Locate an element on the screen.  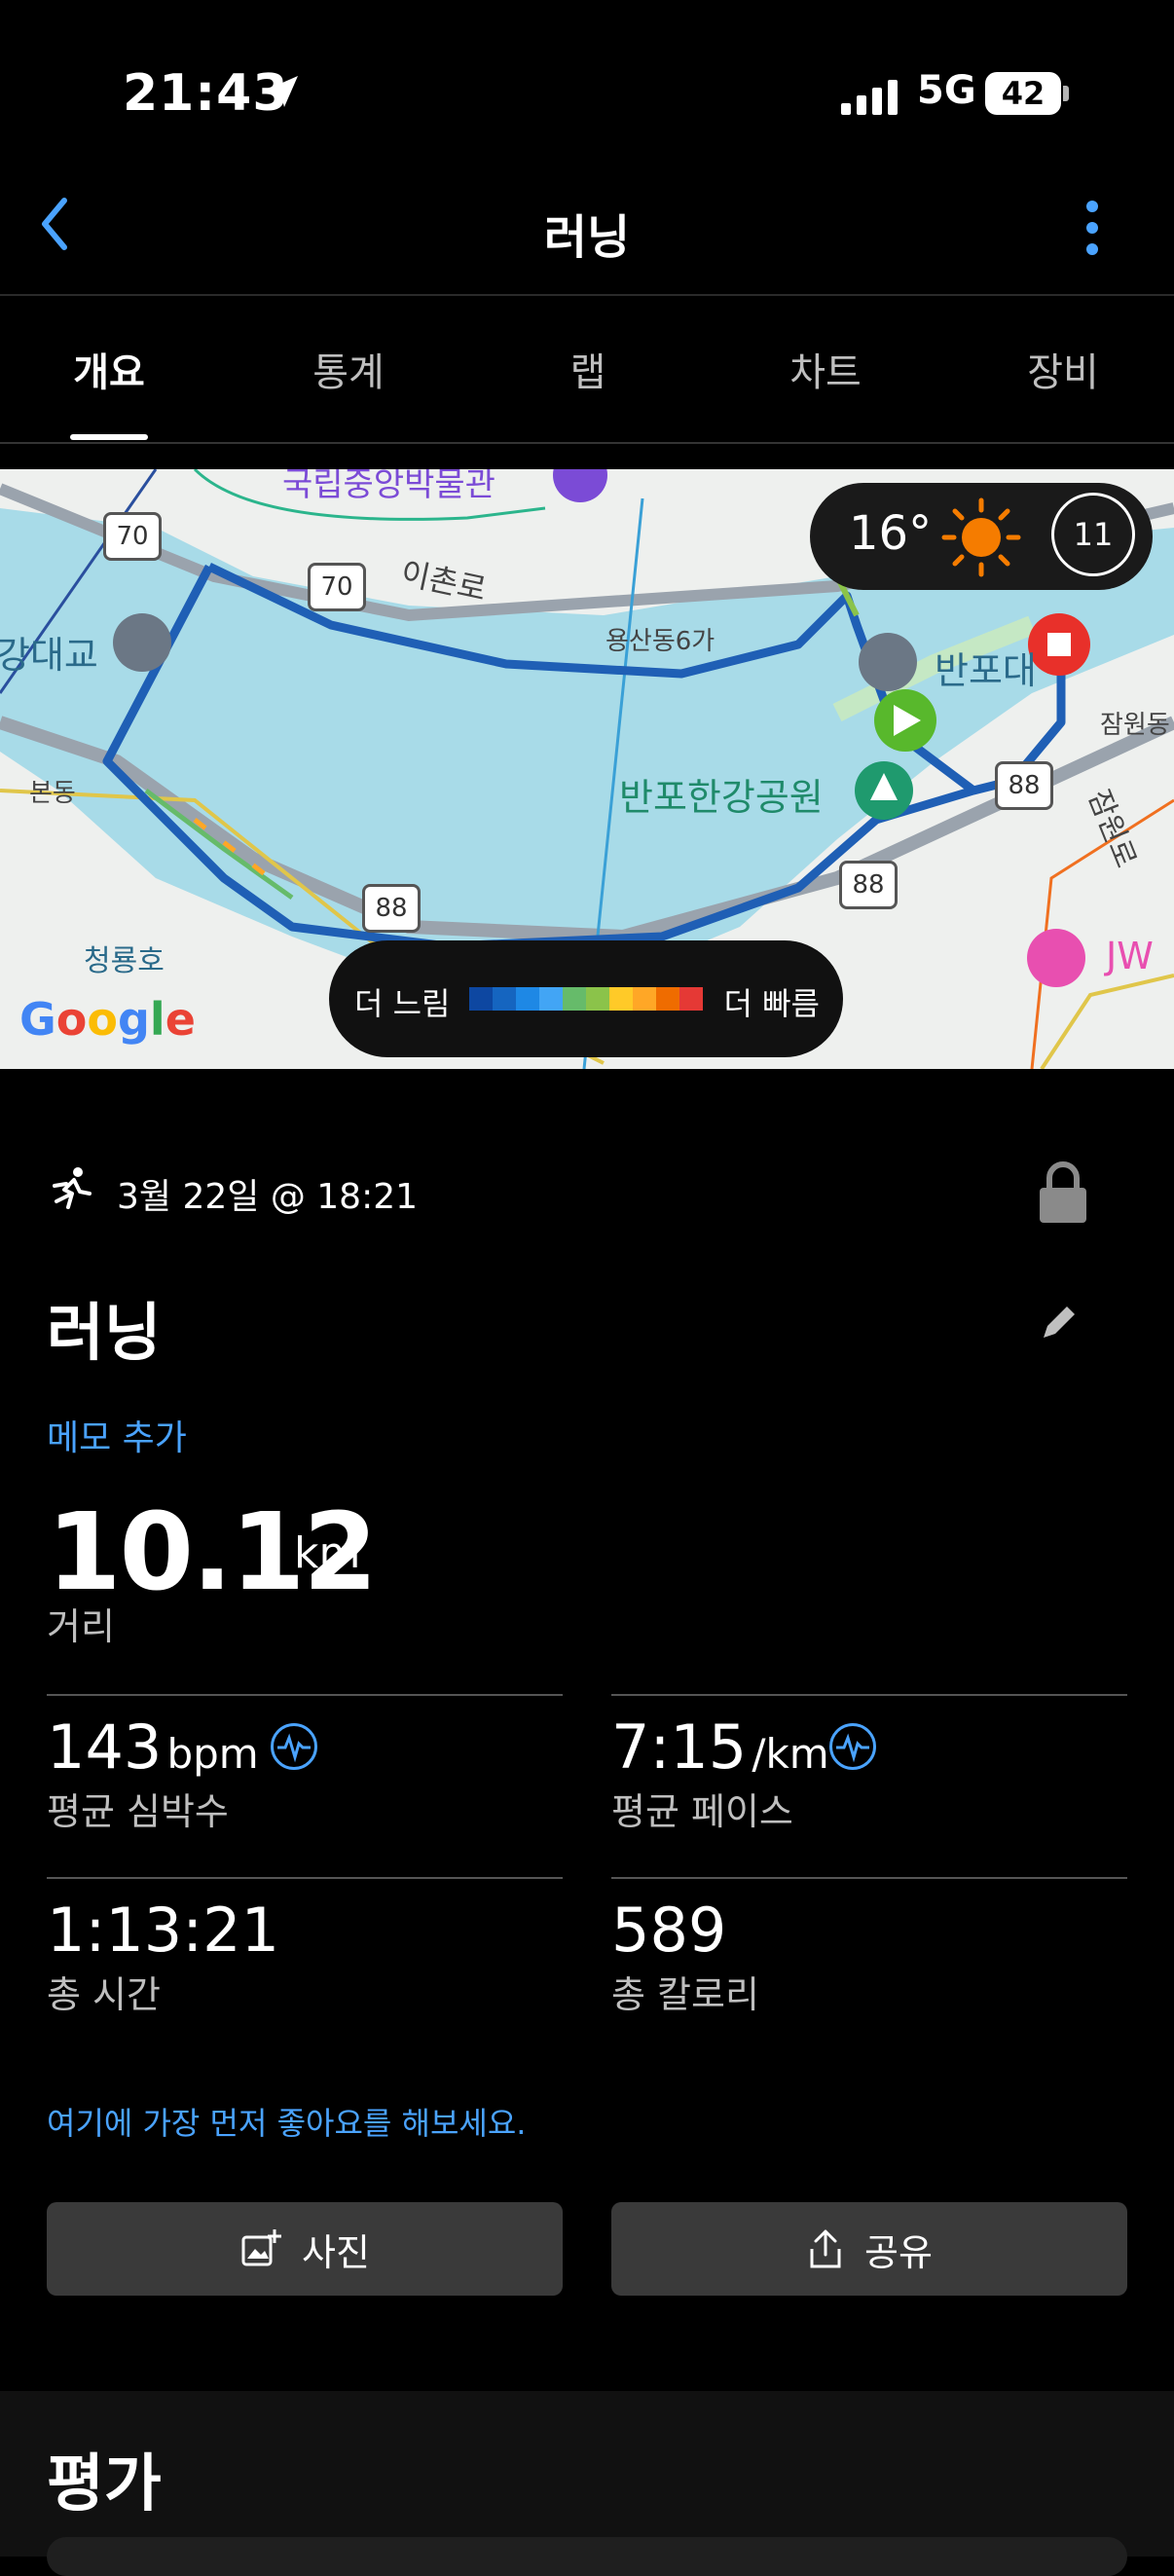
wind-speed-dial: 11 is located at coordinates (1093, 534).